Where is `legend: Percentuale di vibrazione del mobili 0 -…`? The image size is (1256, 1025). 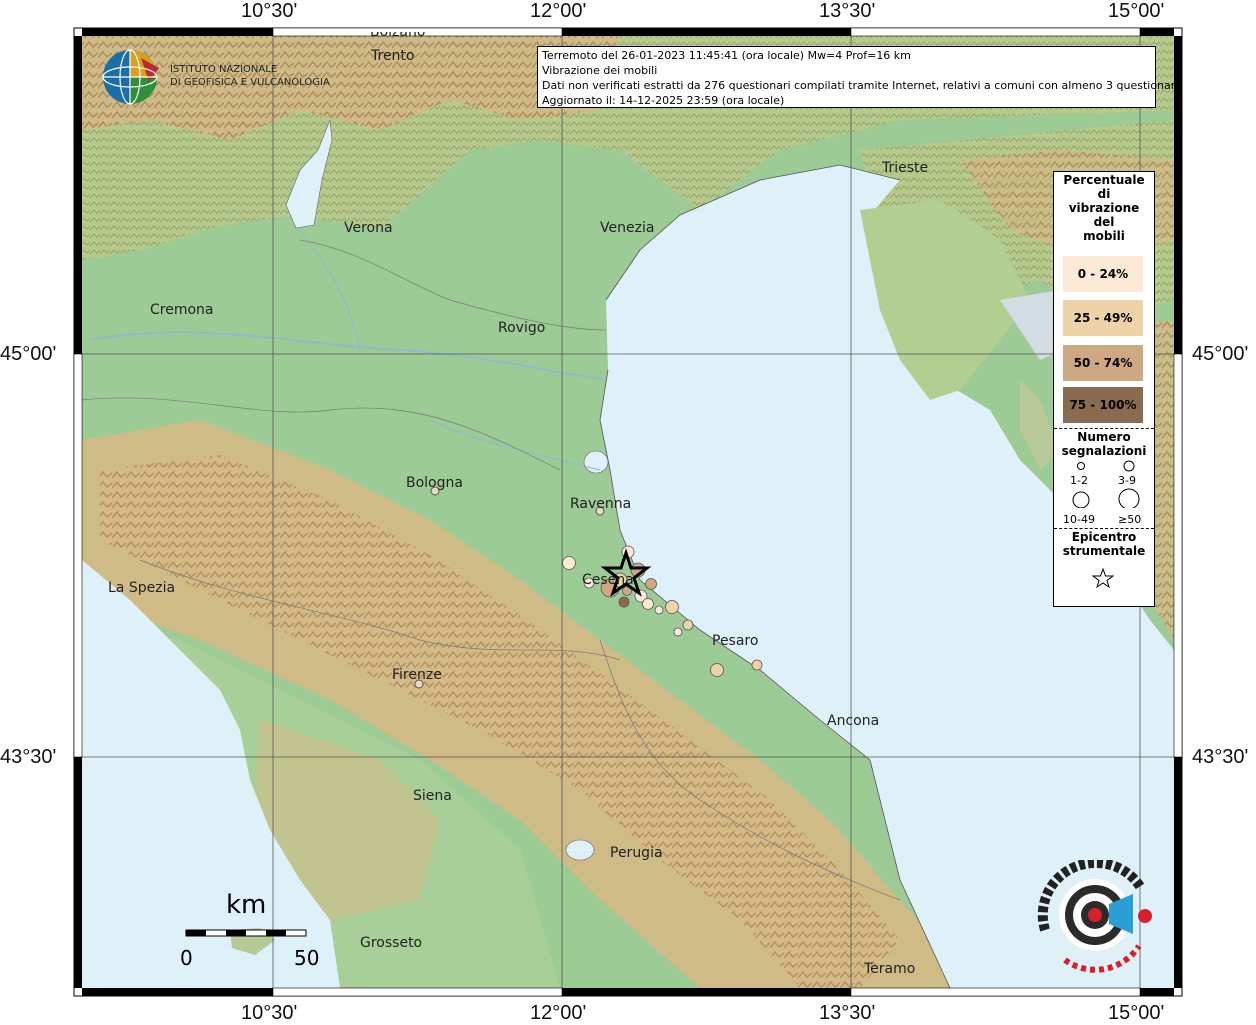
legend: Percentuale di vibrazione del mobili 0 -… is located at coordinates (1104, 389).